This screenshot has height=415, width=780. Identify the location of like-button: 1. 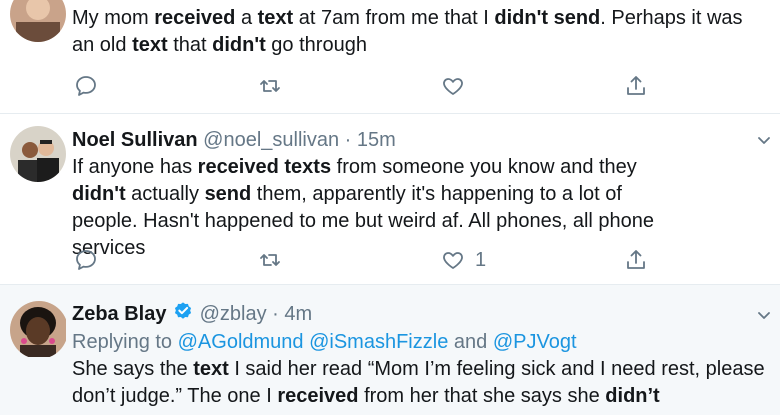
(463, 260).